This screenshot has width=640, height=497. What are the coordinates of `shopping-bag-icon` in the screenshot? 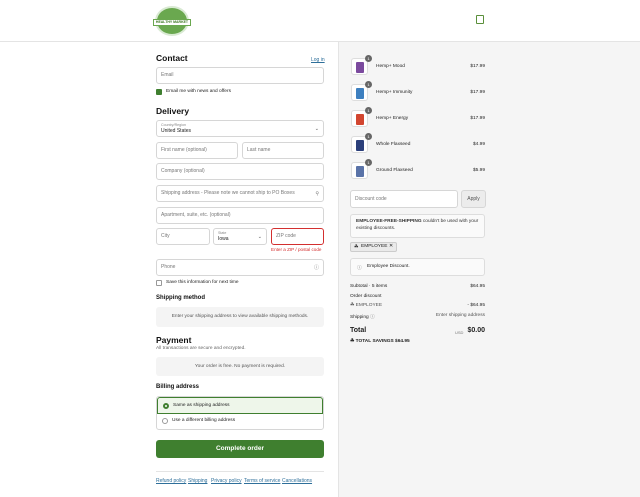 It's located at (480, 19).